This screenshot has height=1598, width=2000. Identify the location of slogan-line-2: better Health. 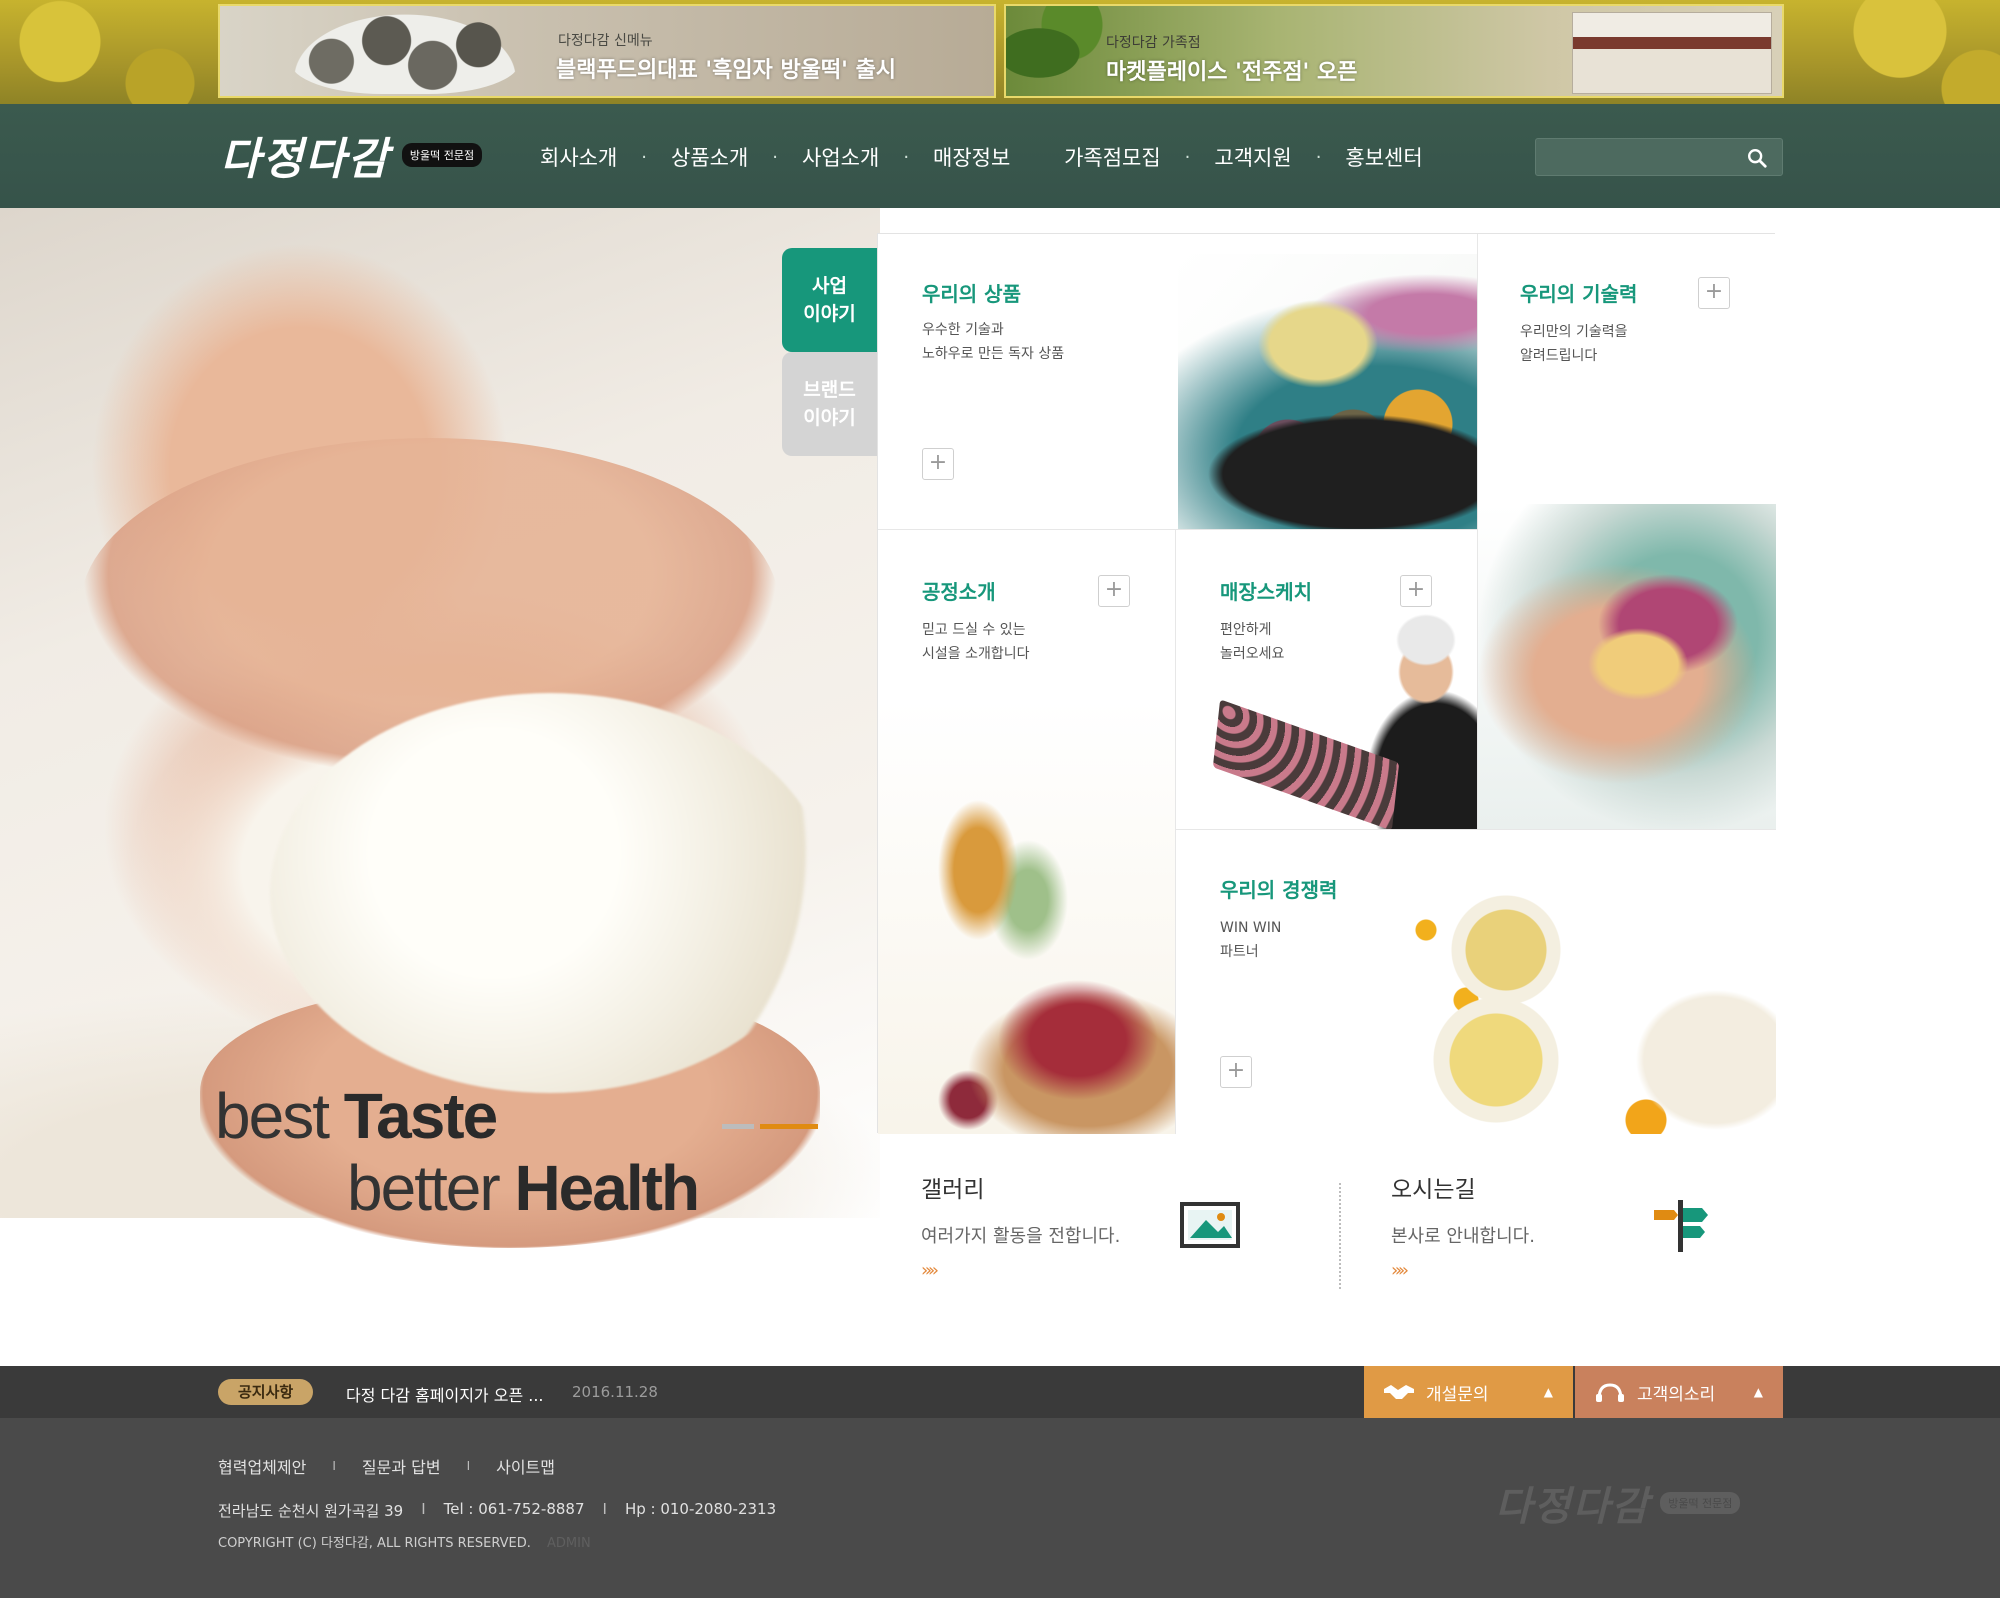
(523, 1188).